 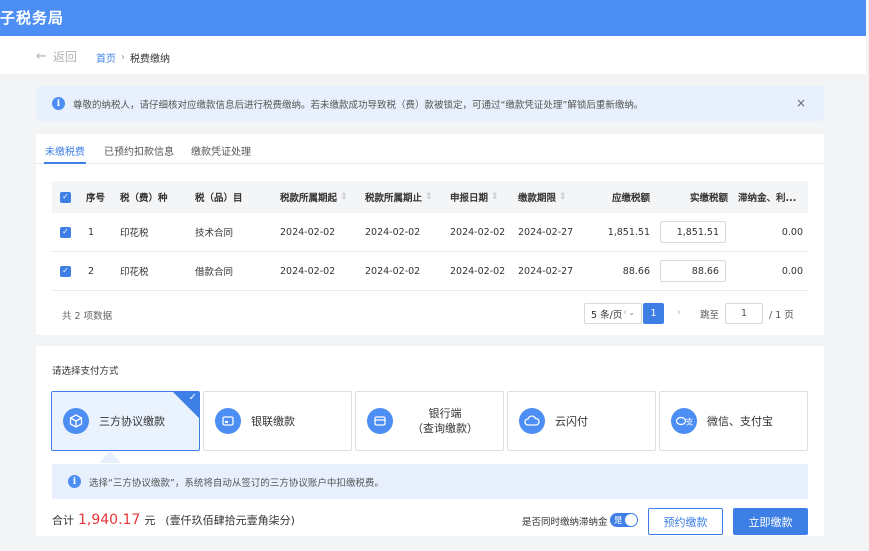 What do you see at coordinates (770, 521) in the screenshot?
I see `pay-now-button: 立即缴款` at bounding box center [770, 521].